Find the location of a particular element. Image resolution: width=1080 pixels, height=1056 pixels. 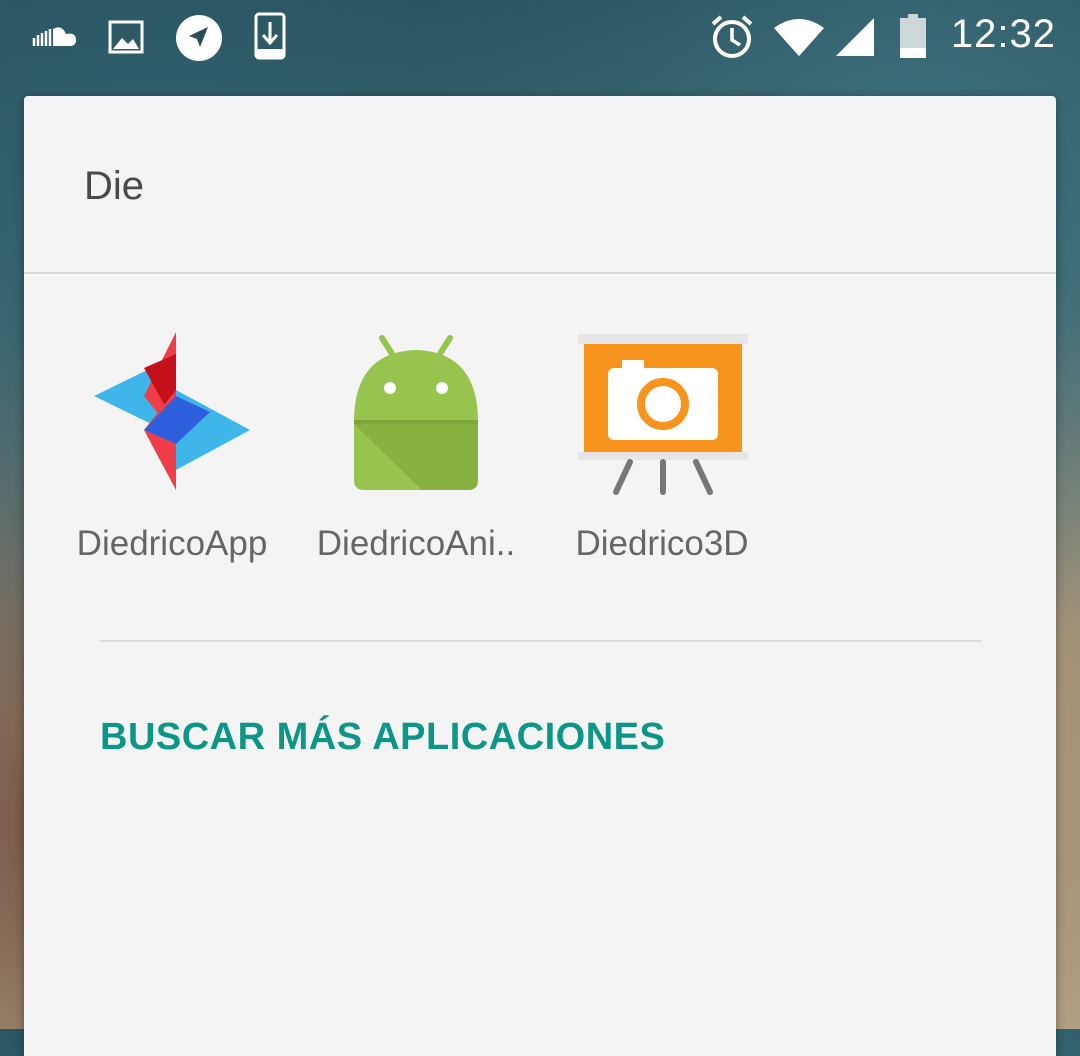

wifi-icon is located at coordinates (799, 37).